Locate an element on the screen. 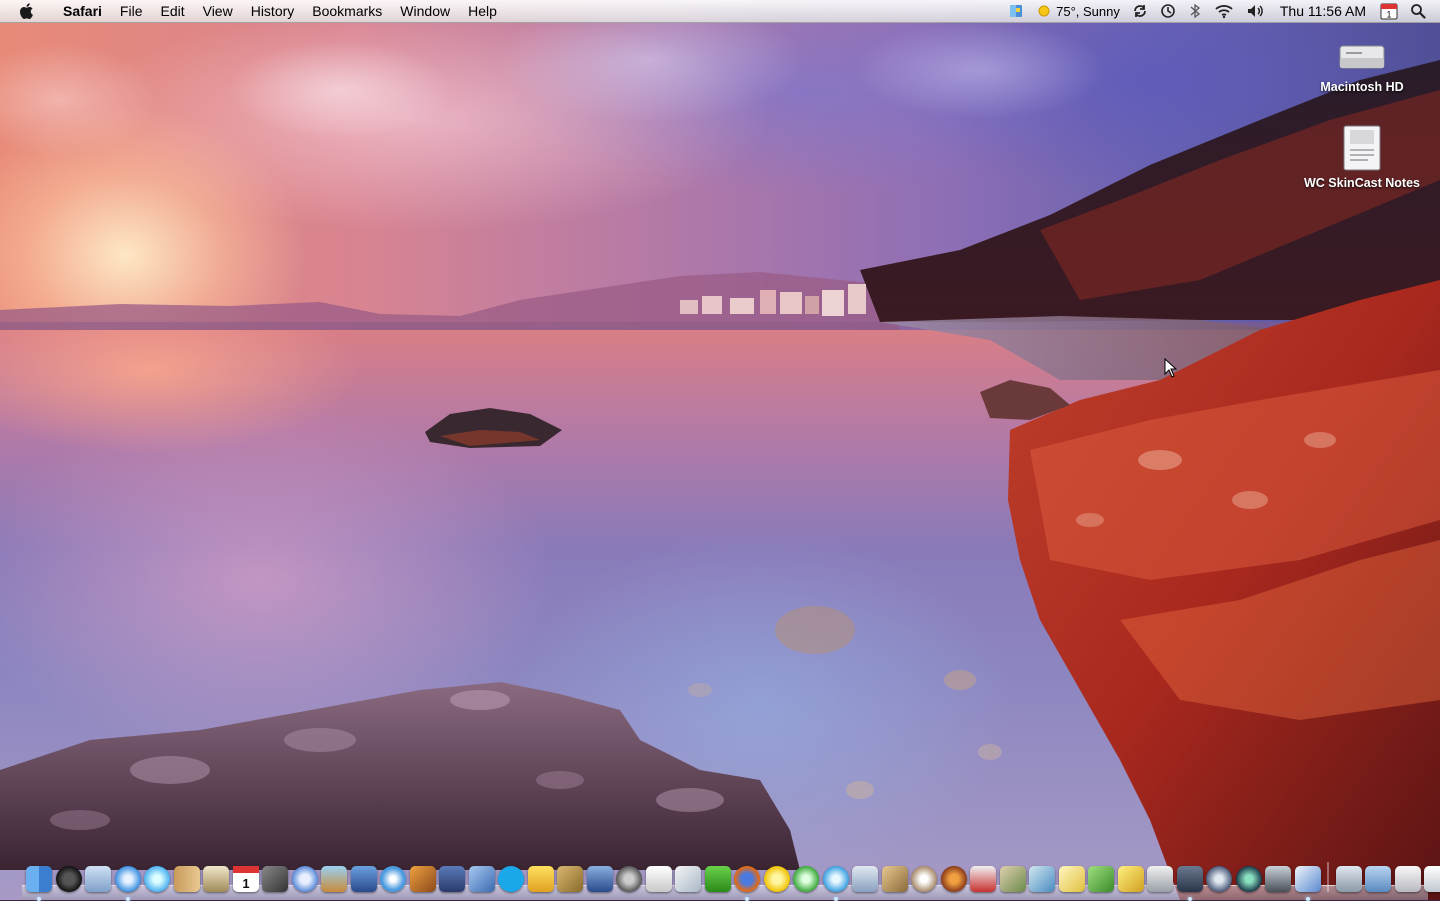 The image size is (1440, 901). image-capture-icon is located at coordinates (1160, 879).